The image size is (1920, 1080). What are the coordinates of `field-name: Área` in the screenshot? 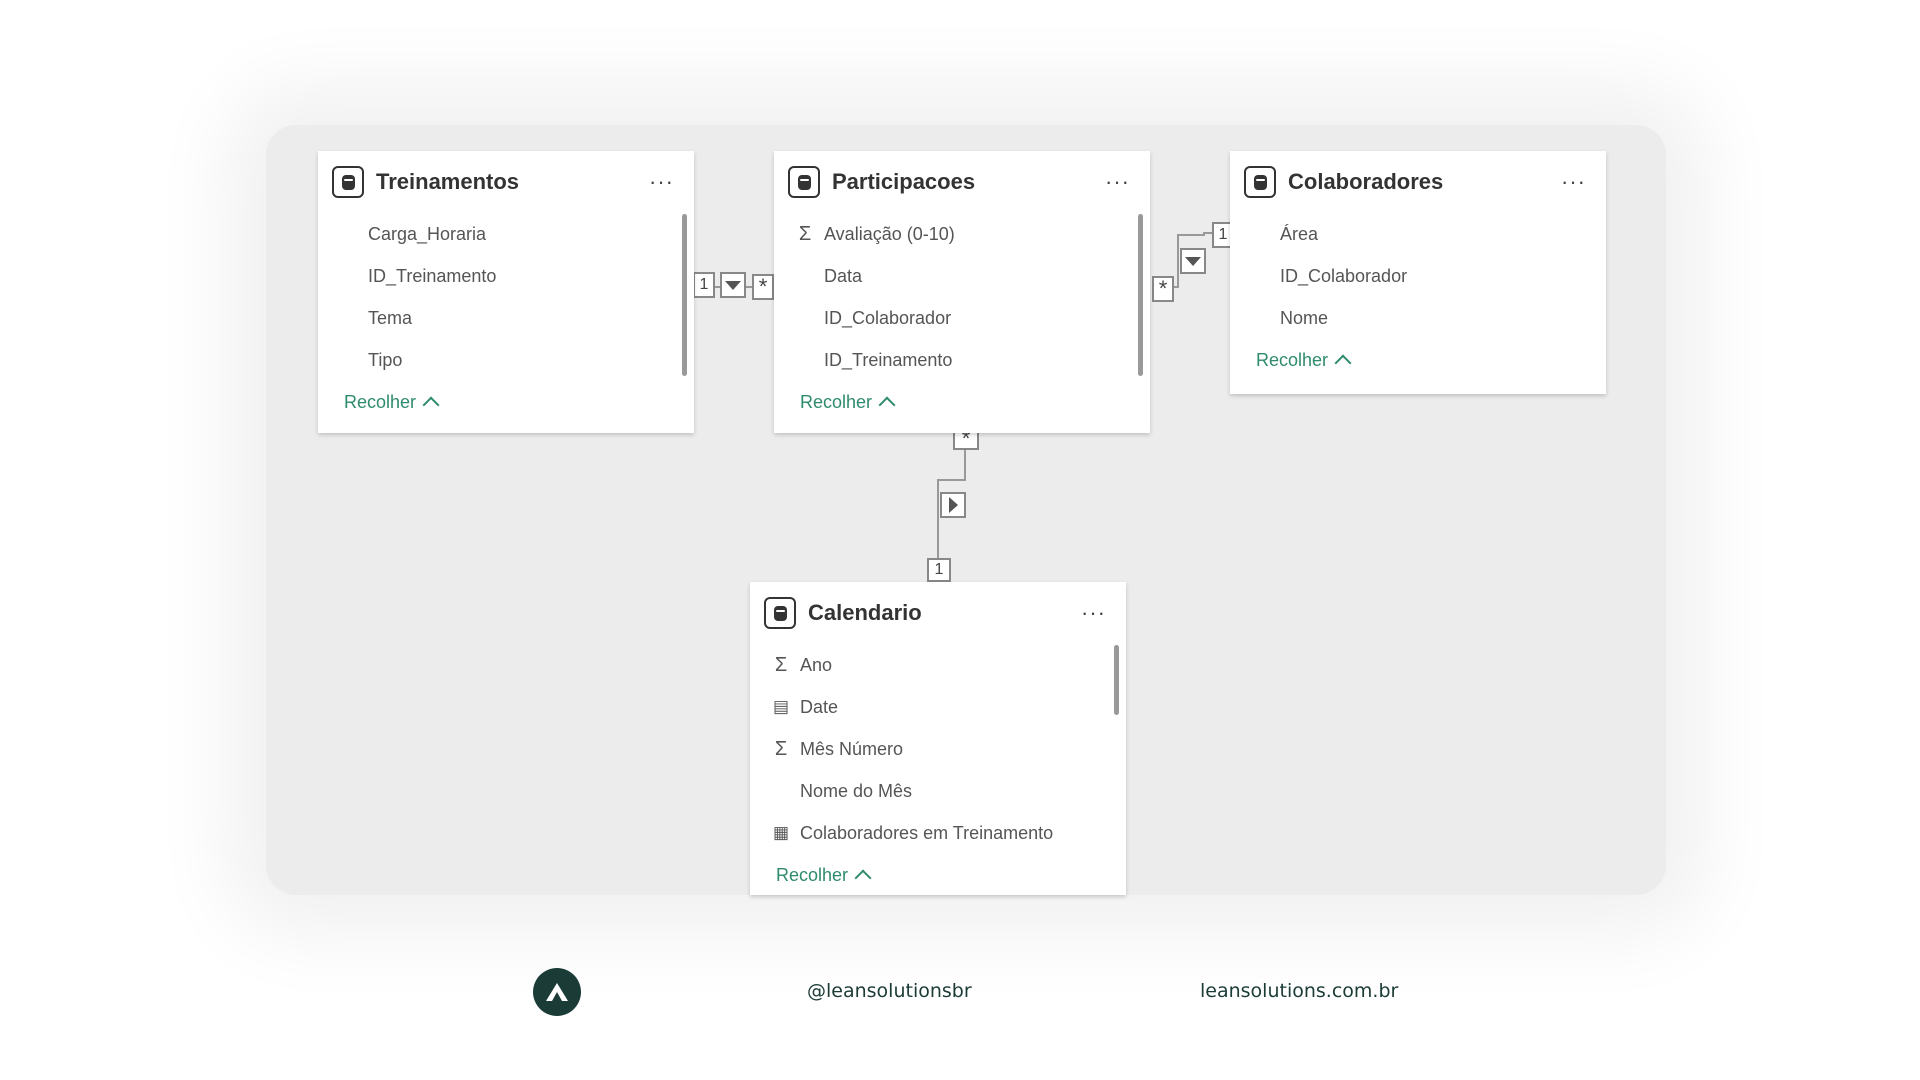 It's located at (1299, 233).